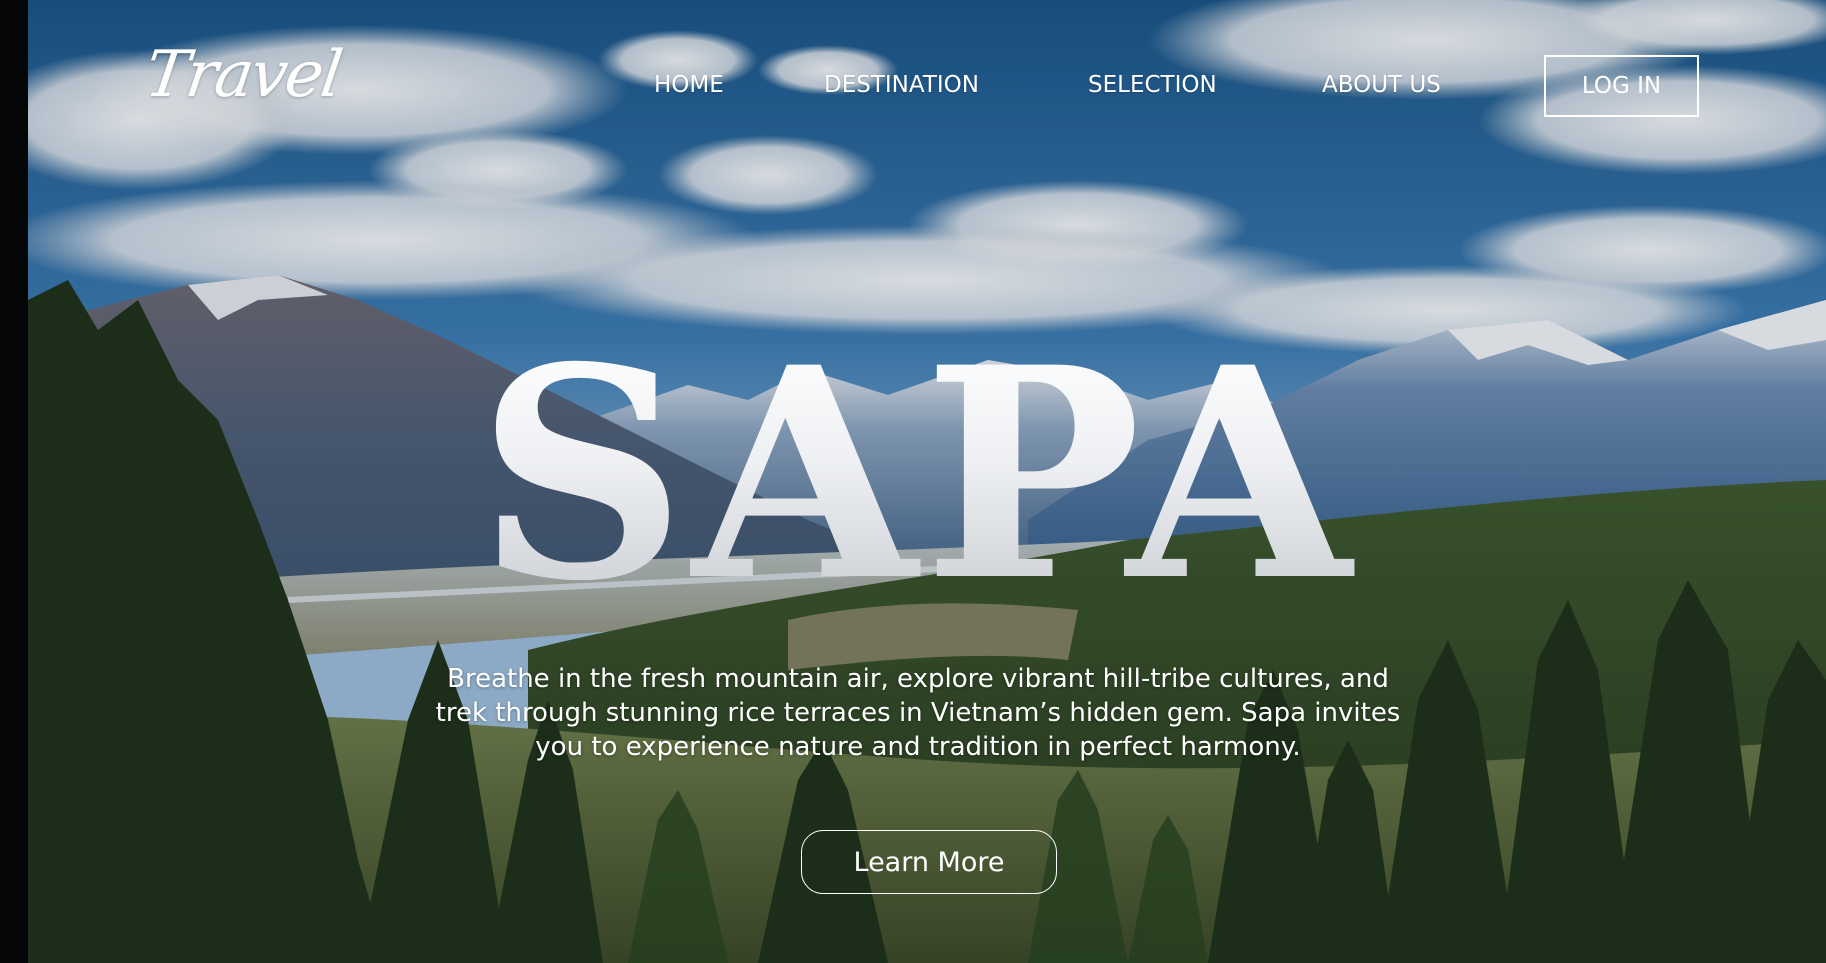 This screenshot has height=963, width=1826. Describe the element at coordinates (1381, 85) in the screenshot. I see `nav-item-about-us: ABOUT US` at that location.